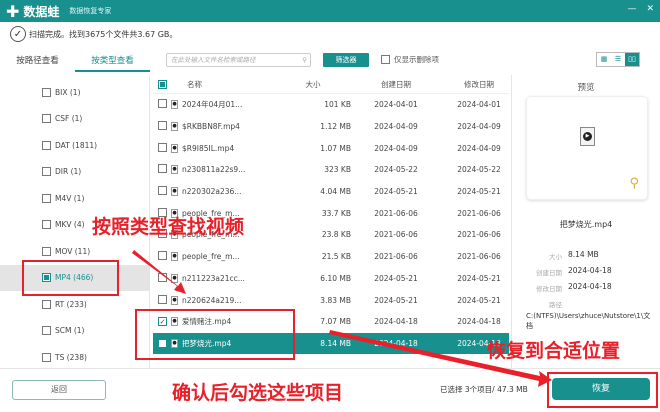 The image size is (660, 412). I want to click on highlight-box-rows, so click(215, 334).